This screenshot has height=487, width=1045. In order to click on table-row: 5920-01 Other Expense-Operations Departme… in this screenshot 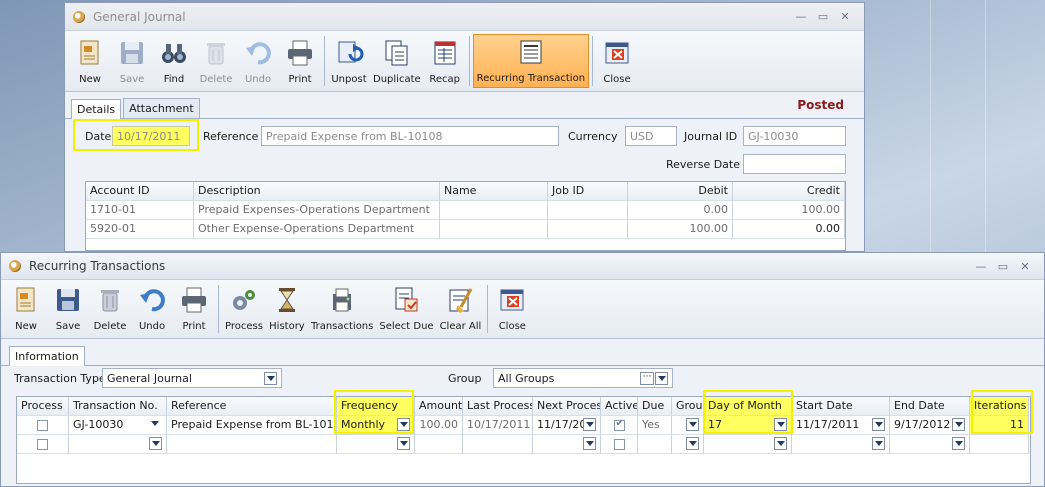, I will do `click(465, 229)`.